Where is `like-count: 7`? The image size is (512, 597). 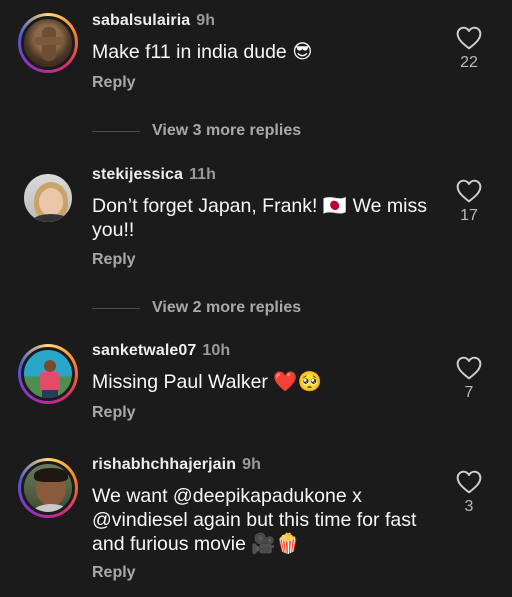
like-count: 7 is located at coordinates (469, 392).